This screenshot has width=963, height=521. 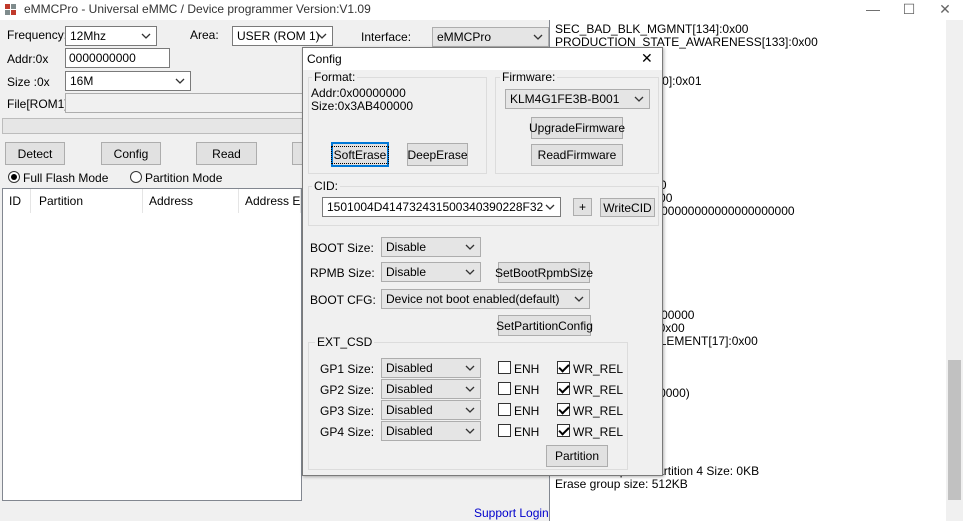 What do you see at coordinates (278, 36) in the screenshot?
I see `area-value: USER (ROM 1)` at bounding box center [278, 36].